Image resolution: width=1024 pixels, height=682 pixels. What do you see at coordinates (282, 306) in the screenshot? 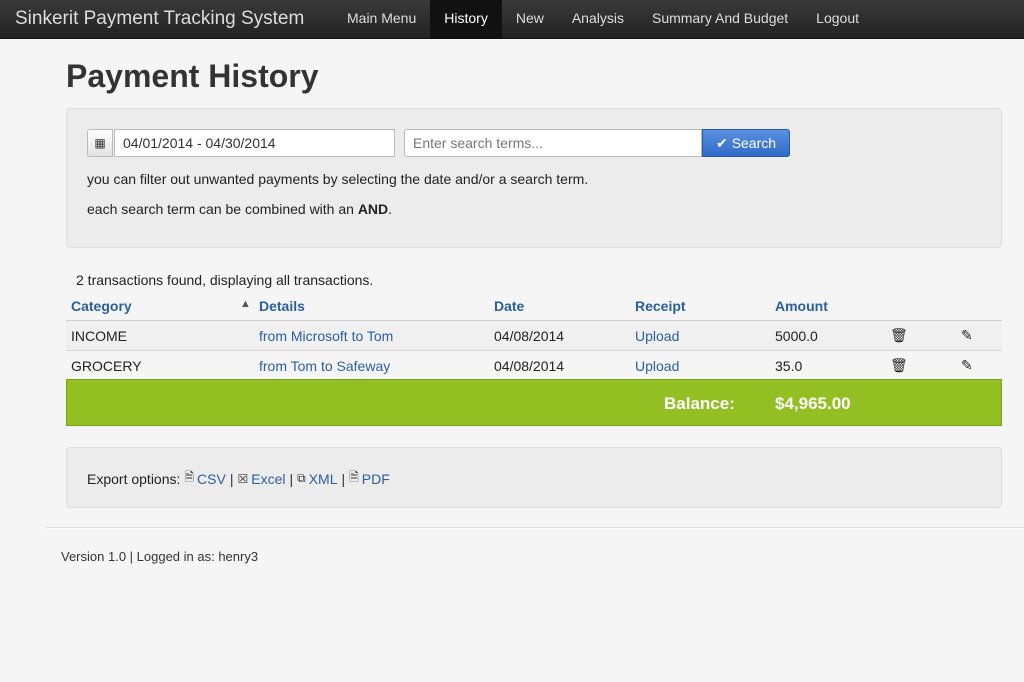
I see `column-details: Details` at bounding box center [282, 306].